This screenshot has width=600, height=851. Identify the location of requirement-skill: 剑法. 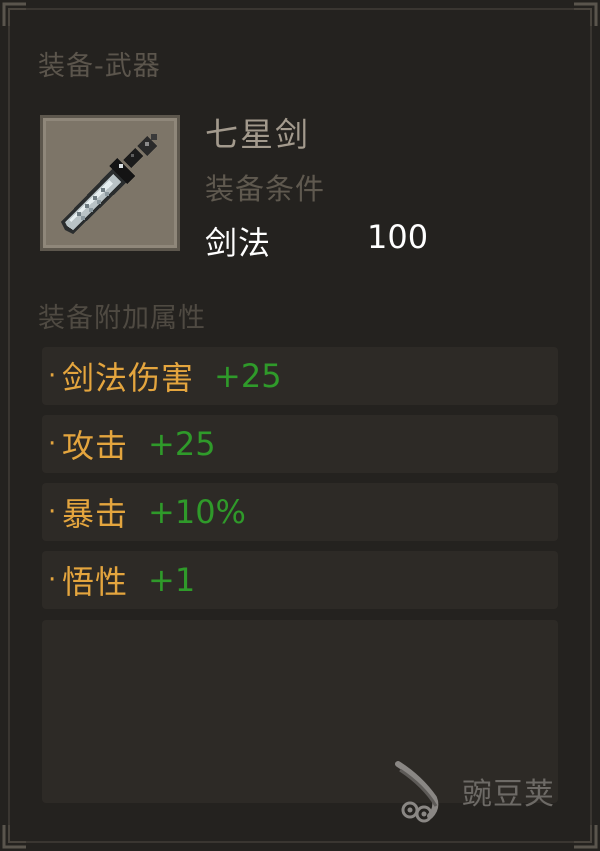
(238, 243).